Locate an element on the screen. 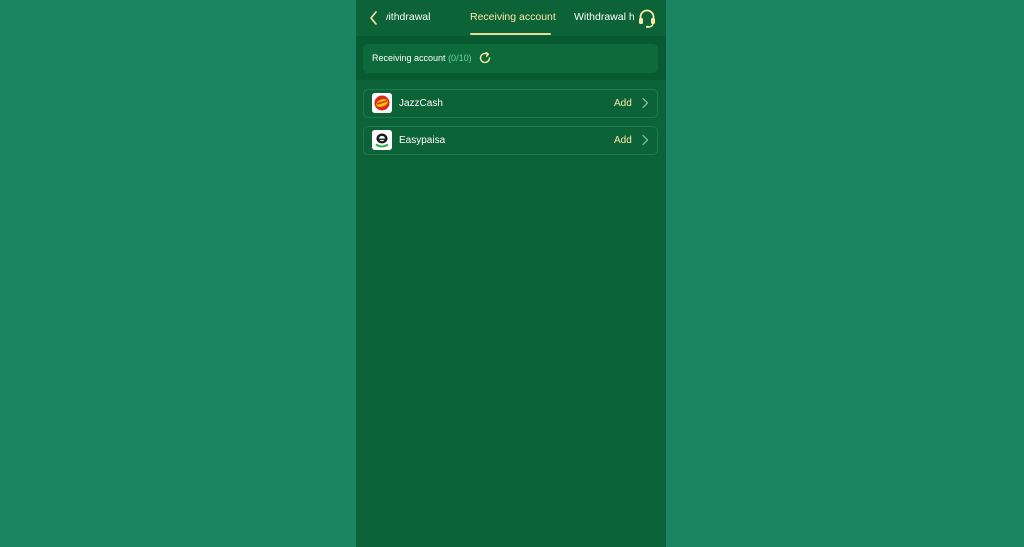 The width and height of the screenshot is (1024, 547). summary-label: Receiving account is located at coordinates (409, 58).